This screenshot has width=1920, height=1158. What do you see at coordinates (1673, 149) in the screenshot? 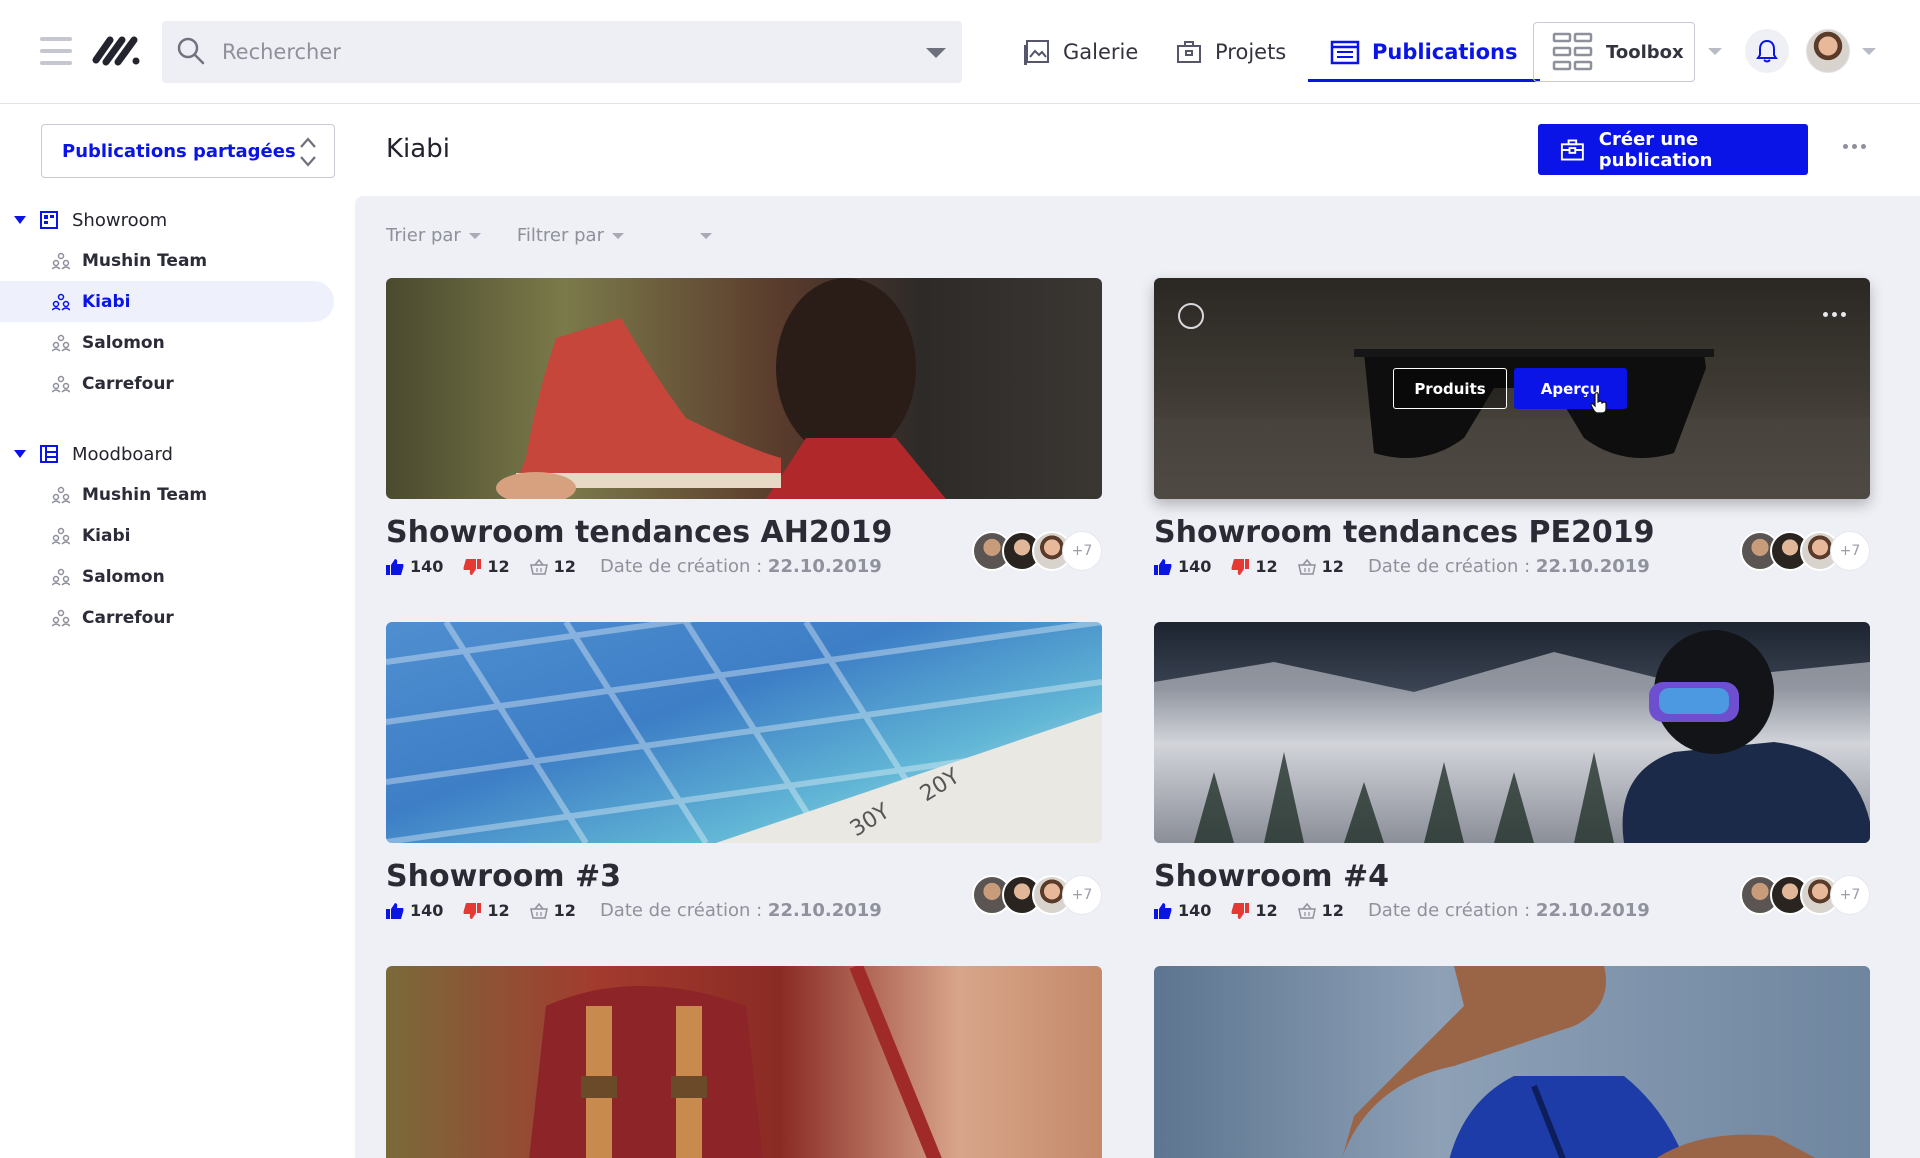
I see `create-publication-button: Créer une publication` at bounding box center [1673, 149].